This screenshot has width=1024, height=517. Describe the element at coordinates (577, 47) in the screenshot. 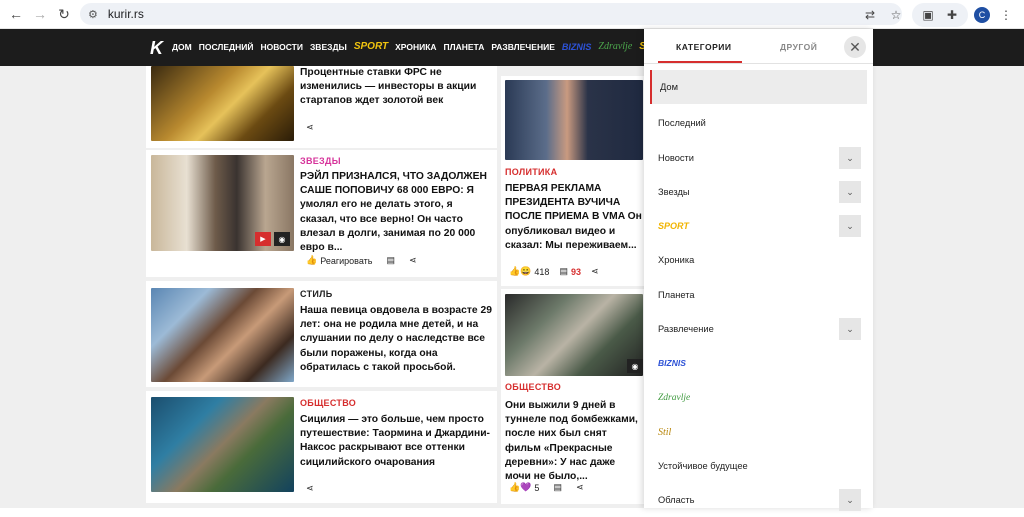

I see `nav-item-biznis: BIZNIS` at that location.